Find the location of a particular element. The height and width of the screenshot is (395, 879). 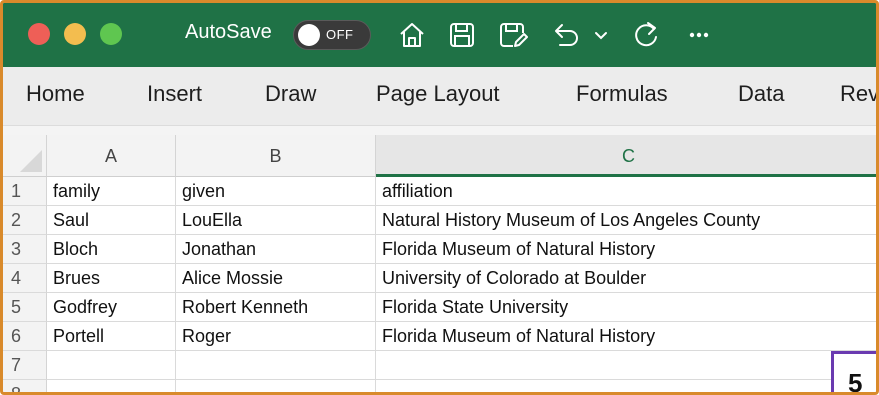

undo-icon is located at coordinates (566, 35).